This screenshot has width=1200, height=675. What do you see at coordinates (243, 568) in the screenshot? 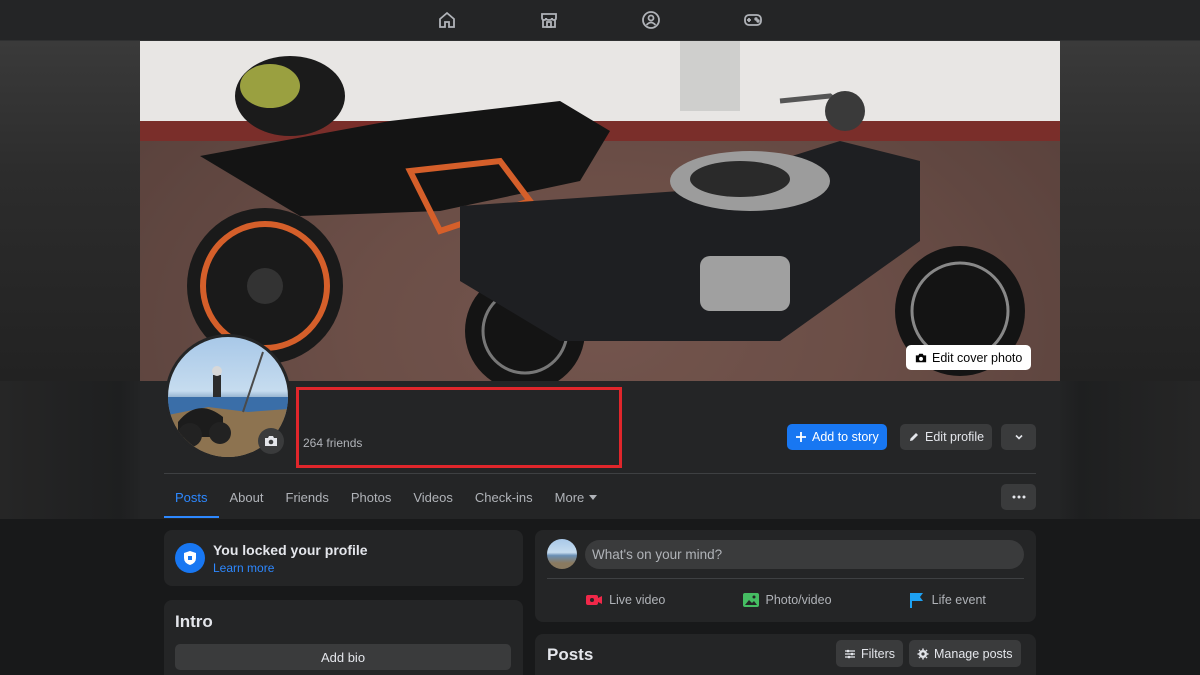
I see `learn-more-link: Learn more` at bounding box center [243, 568].